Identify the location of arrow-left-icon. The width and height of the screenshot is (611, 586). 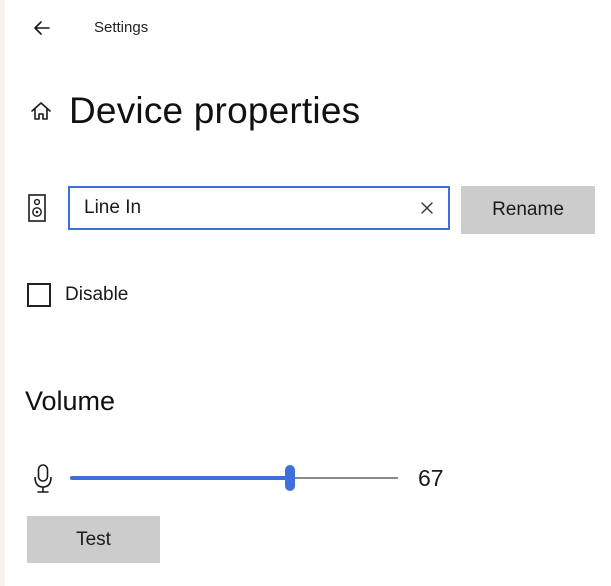
(42, 28).